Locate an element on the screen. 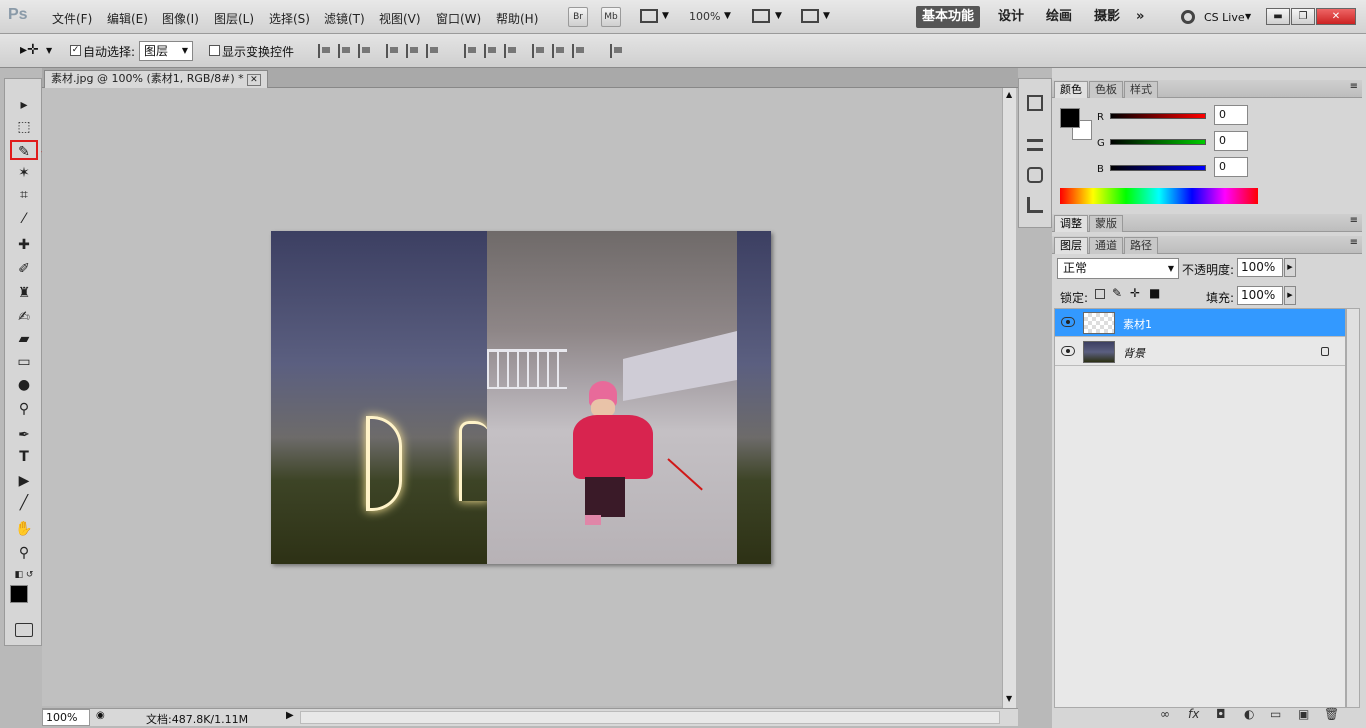  align-left-icon is located at coordinates (393, 51).